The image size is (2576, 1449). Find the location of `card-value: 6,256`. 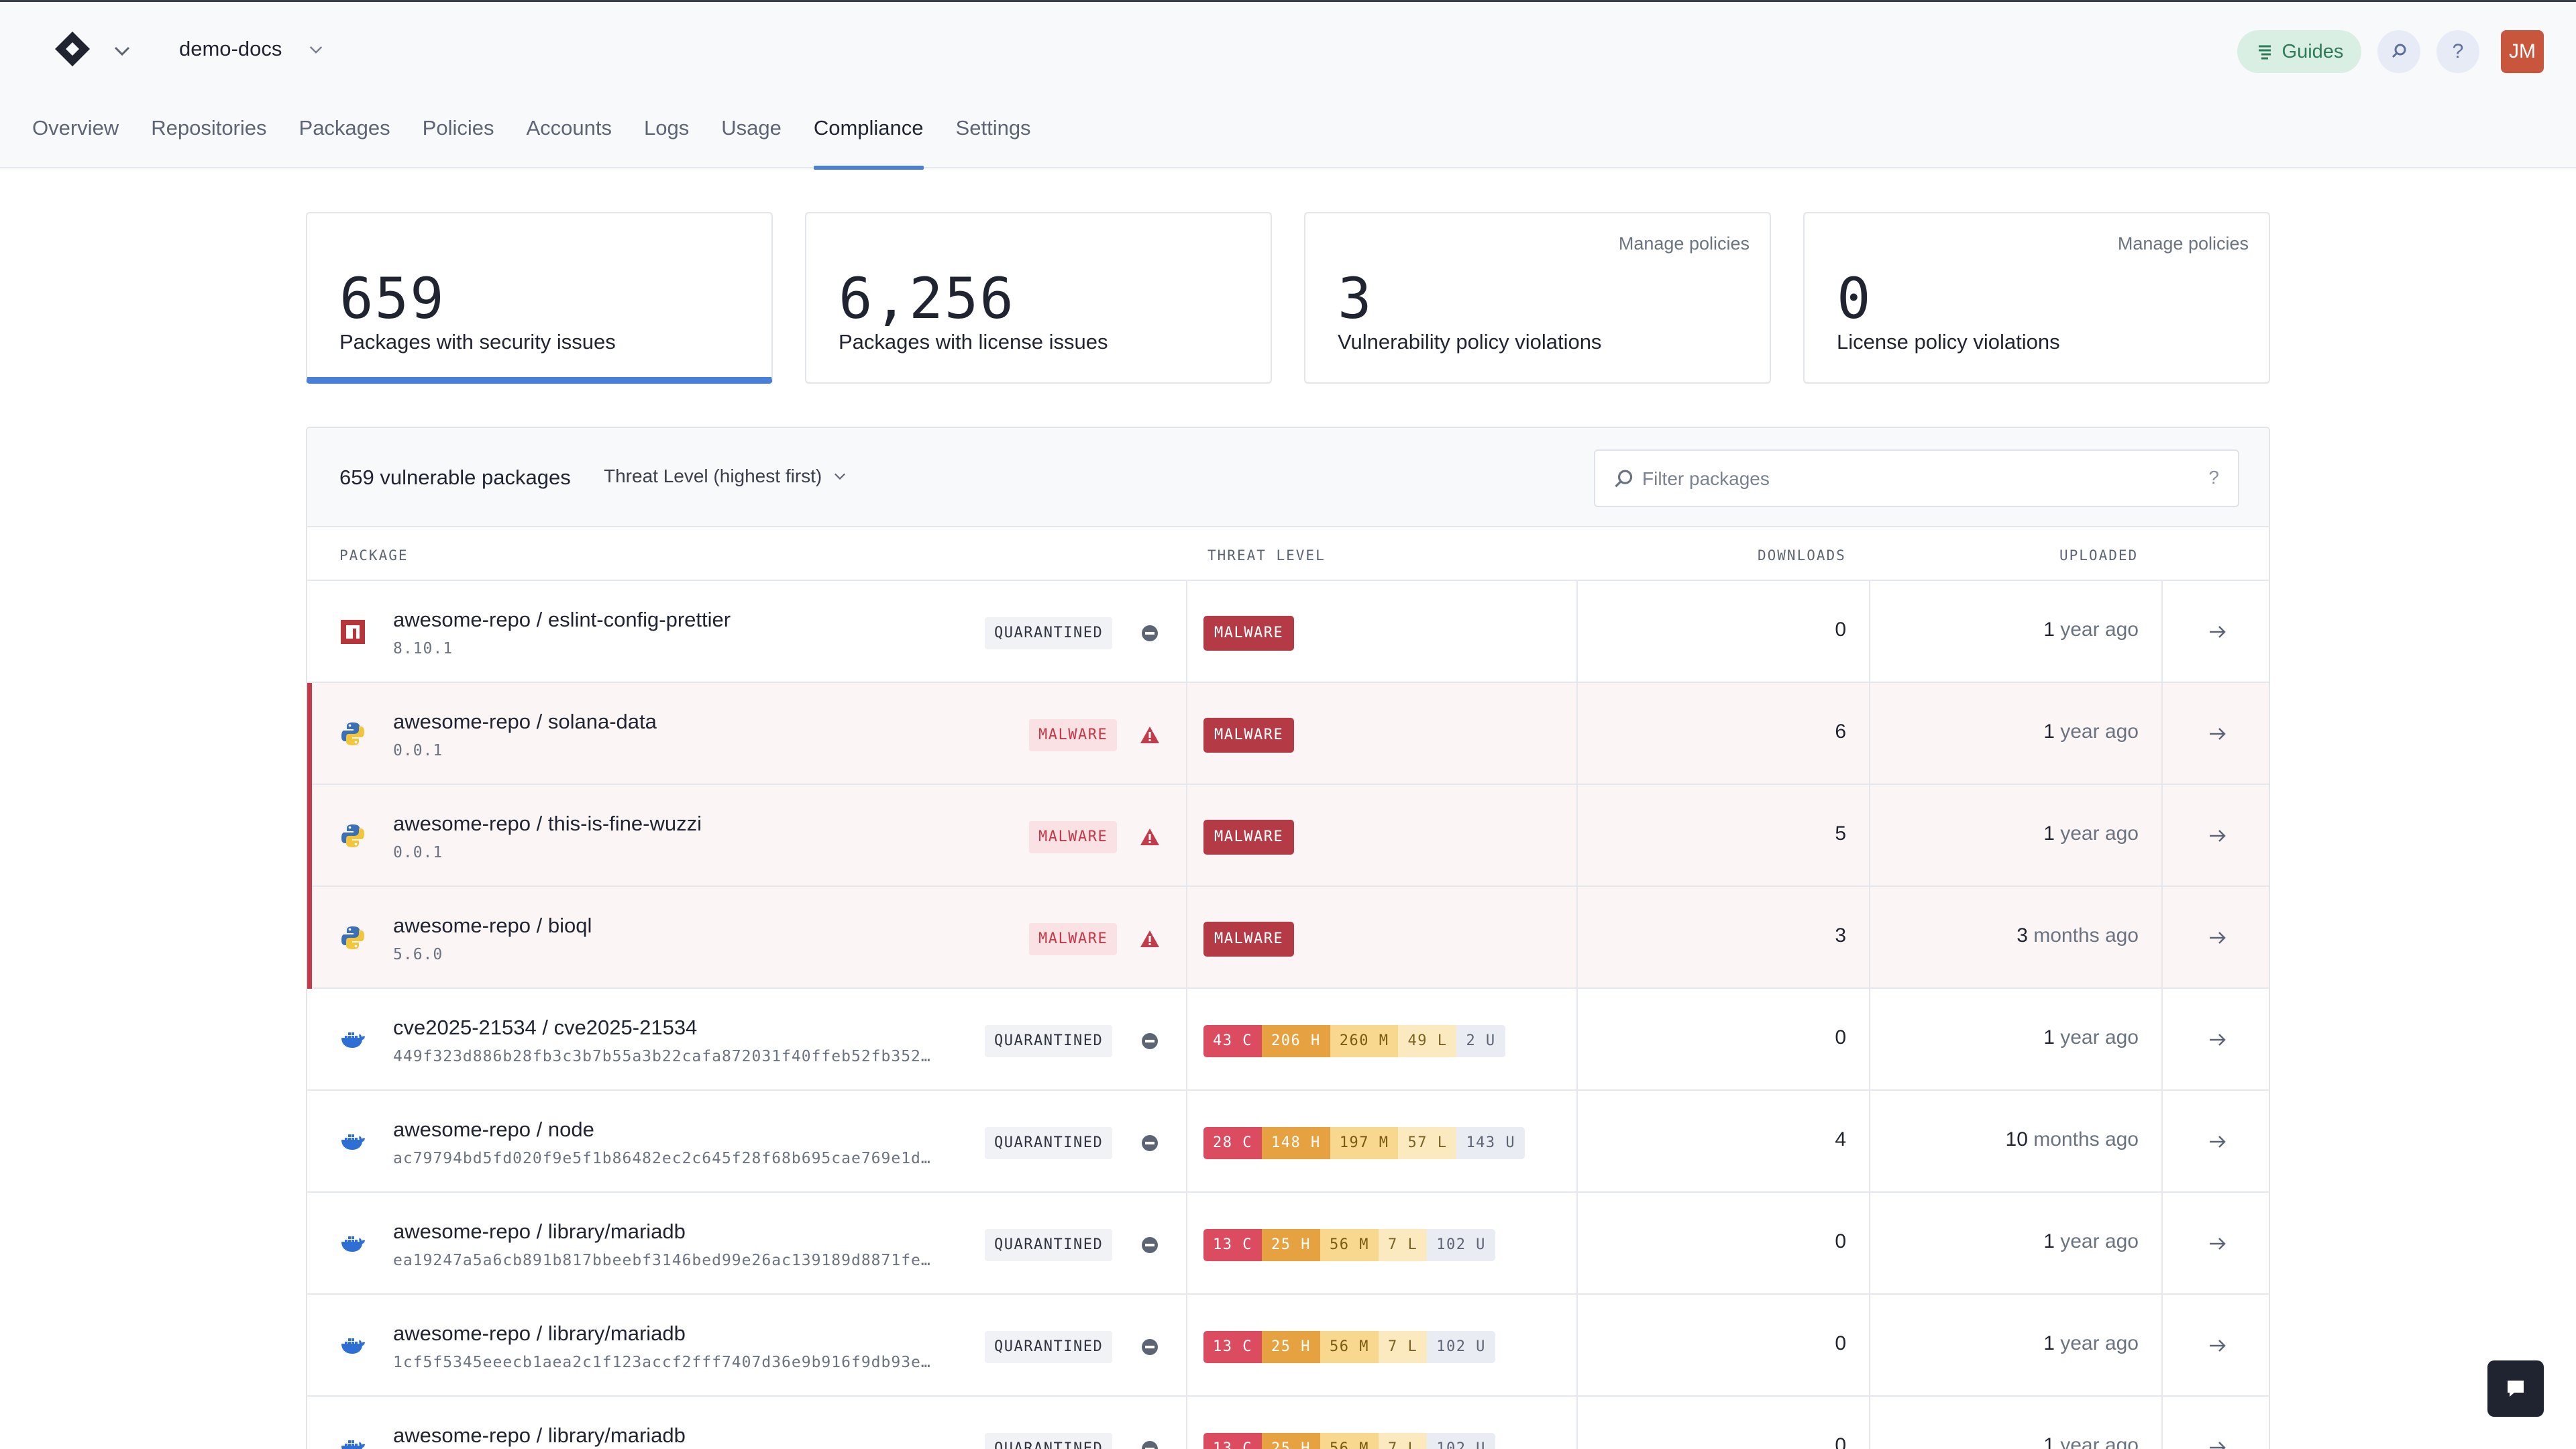

card-value: 6,256 is located at coordinates (927, 298).